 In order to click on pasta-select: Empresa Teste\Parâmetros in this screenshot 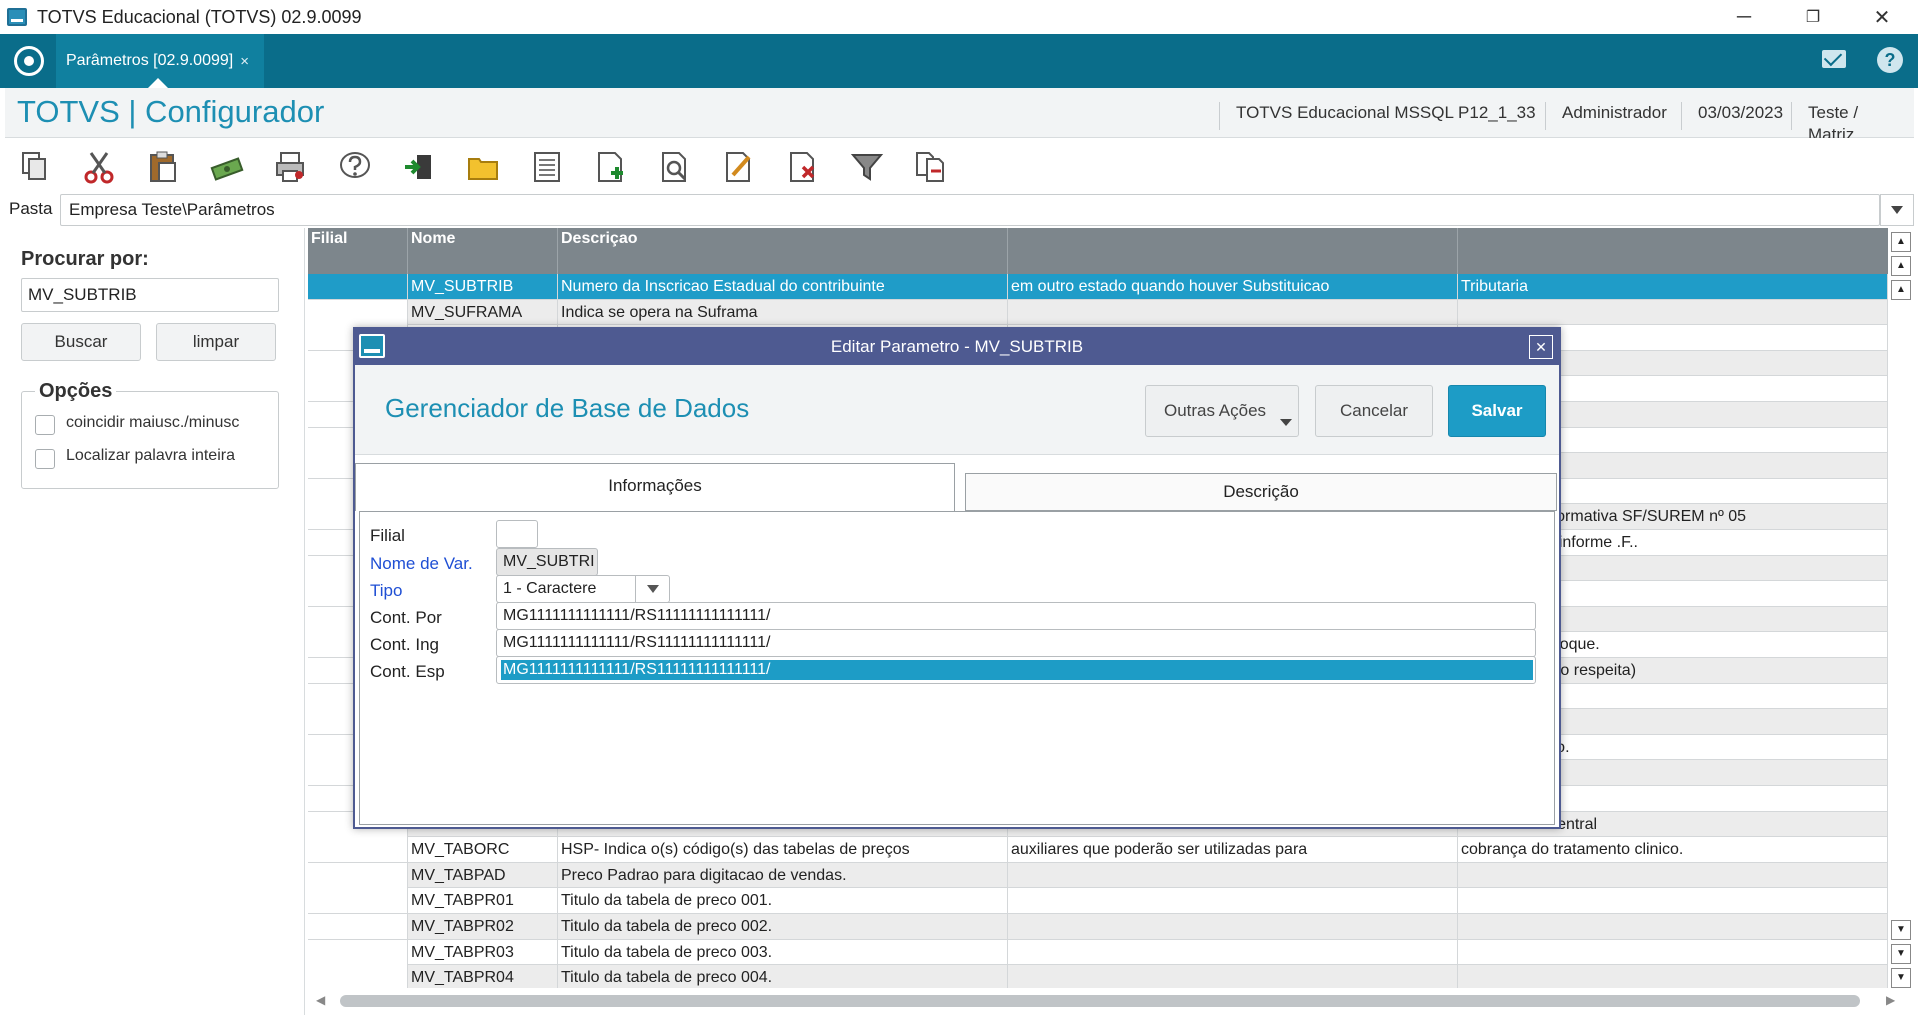, I will do `click(970, 210)`.